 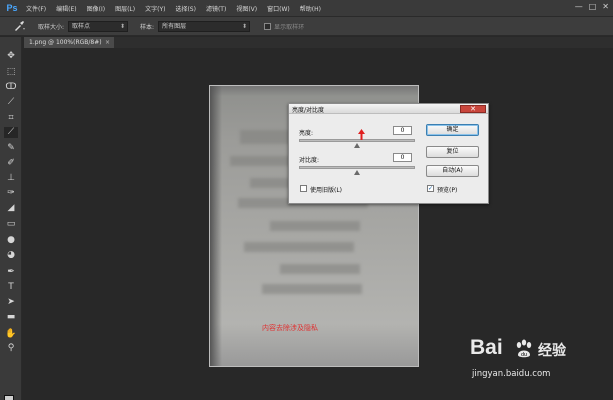 What do you see at coordinates (11, 72) in the screenshot?
I see `marquee-tool-icon: ⬚` at bounding box center [11, 72].